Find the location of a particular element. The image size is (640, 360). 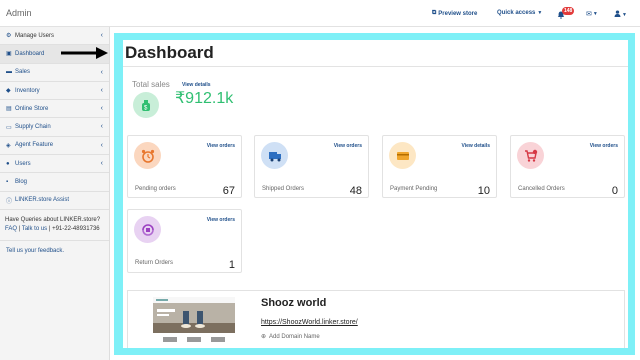

notification-badge: 148 is located at coordinates (568, 11).